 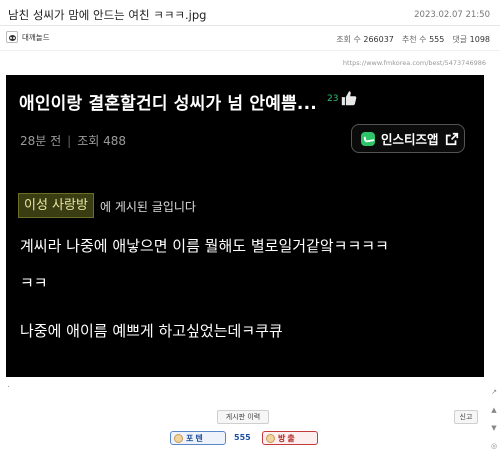 I want to click on meta-divider, so click(x=250, y=50).